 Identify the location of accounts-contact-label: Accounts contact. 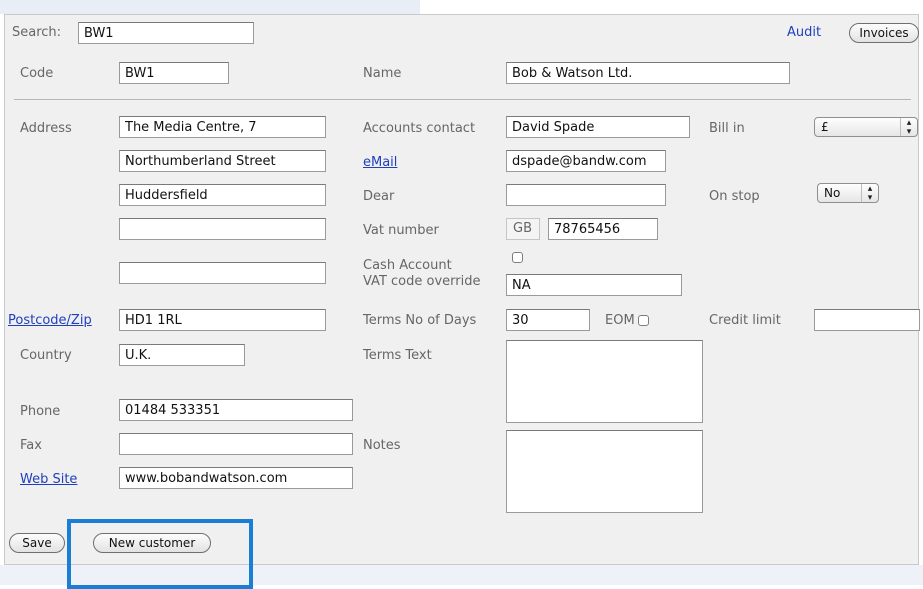
(419, 128).